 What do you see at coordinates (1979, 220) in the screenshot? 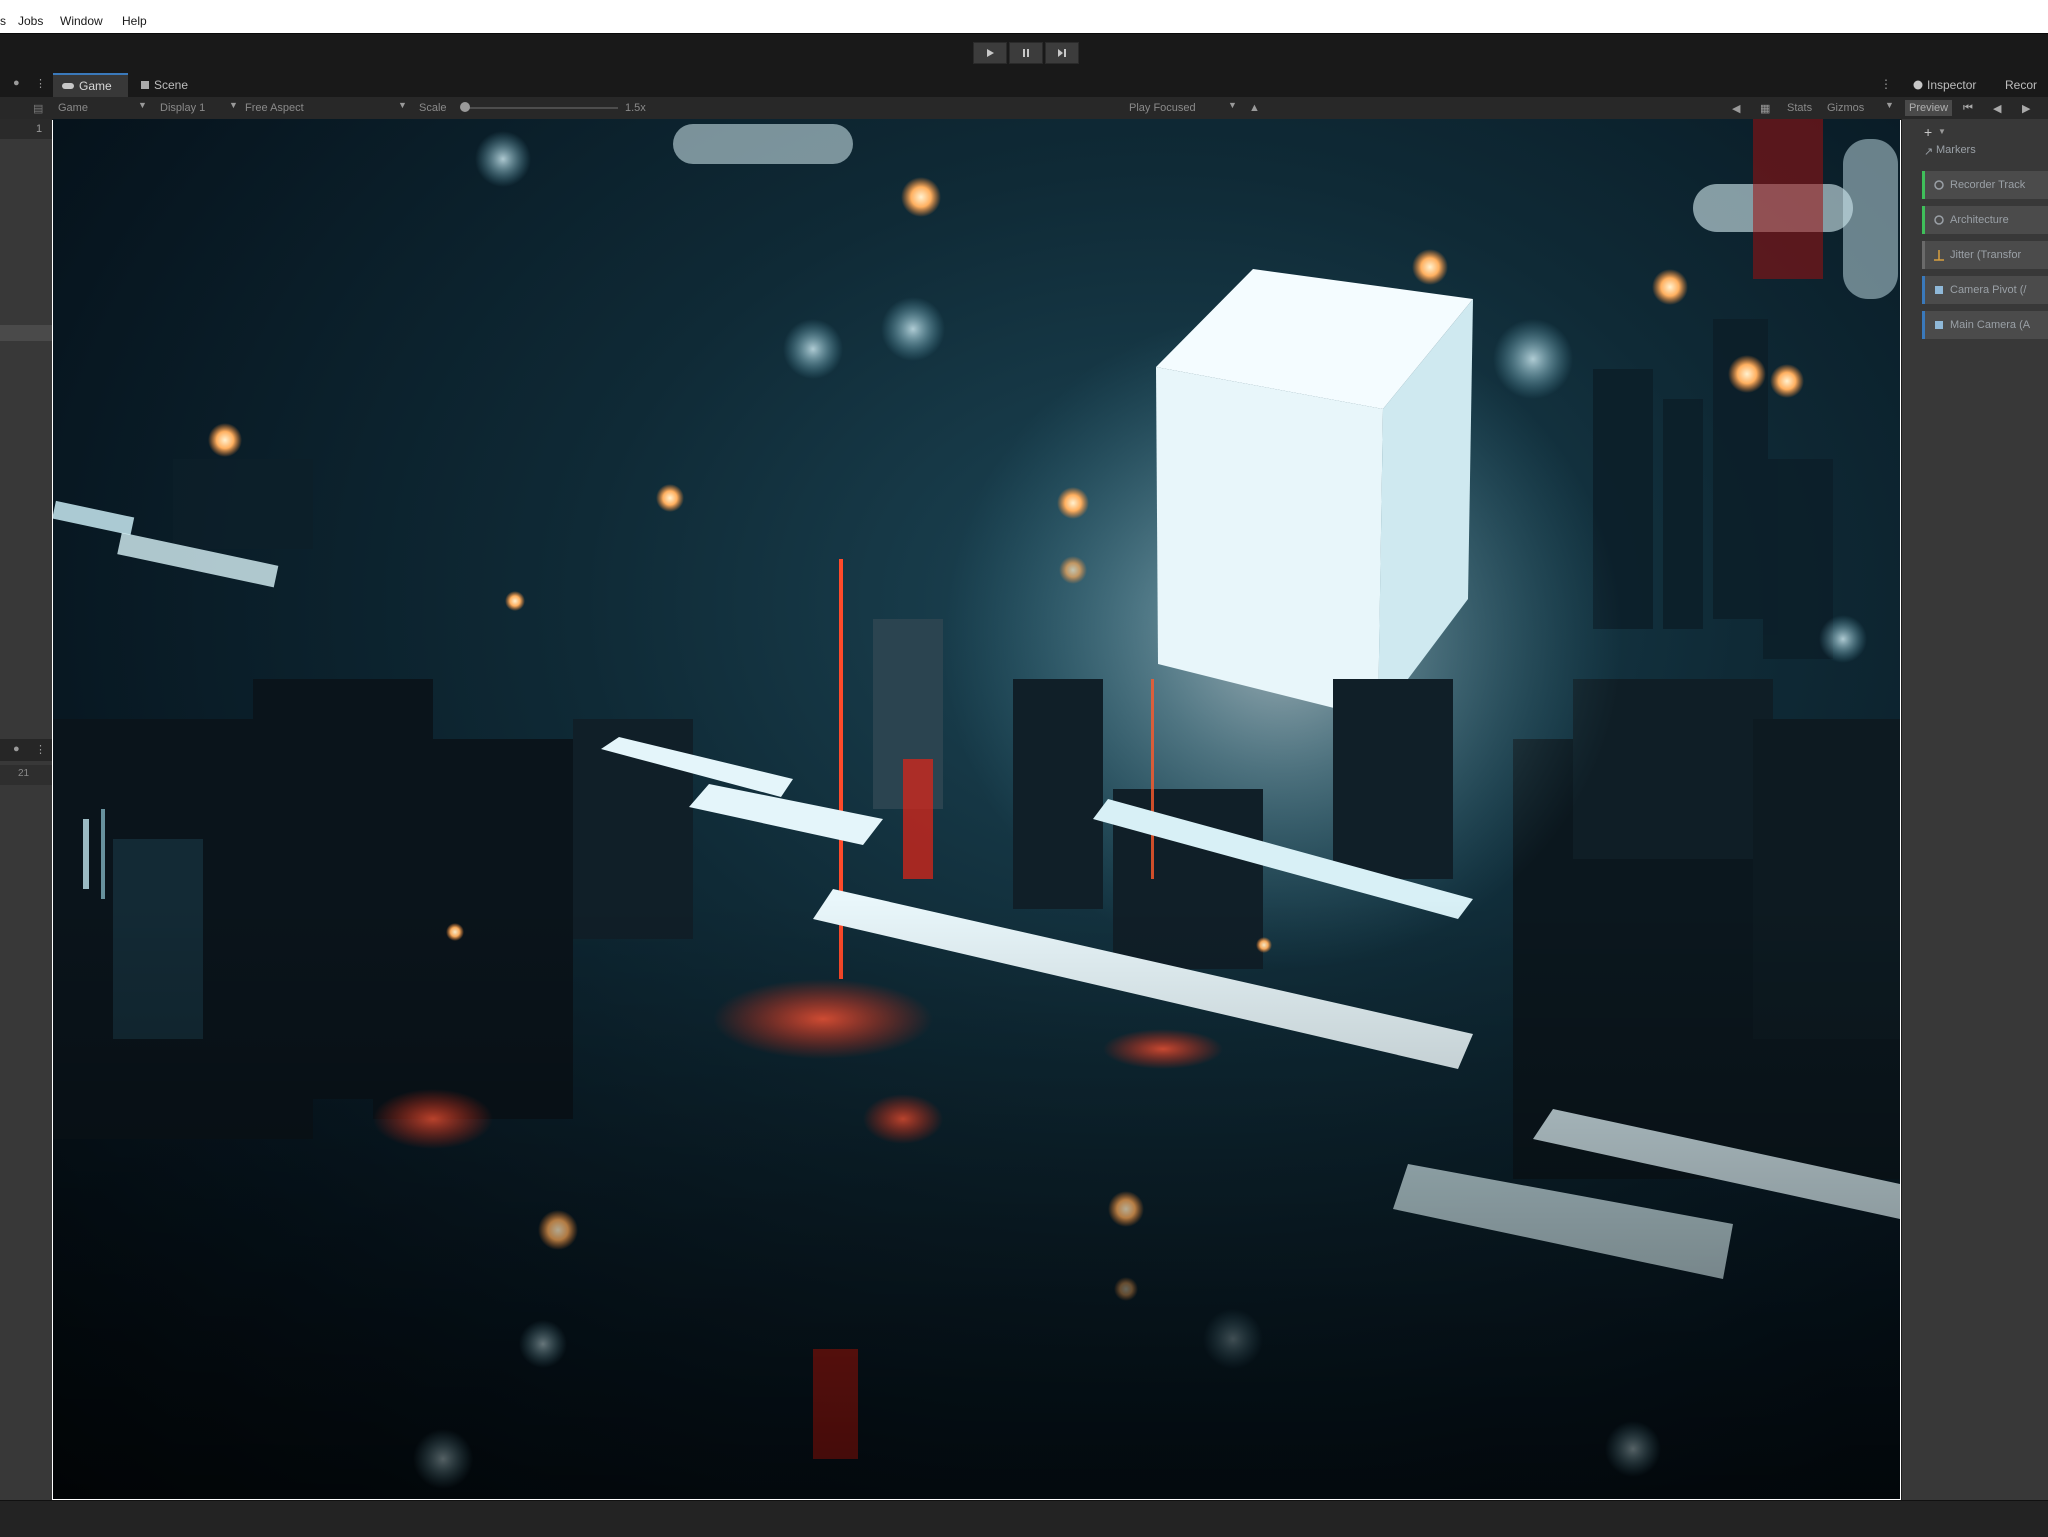
I see `track-label: Architecture` at bounding box center [1979, 220].